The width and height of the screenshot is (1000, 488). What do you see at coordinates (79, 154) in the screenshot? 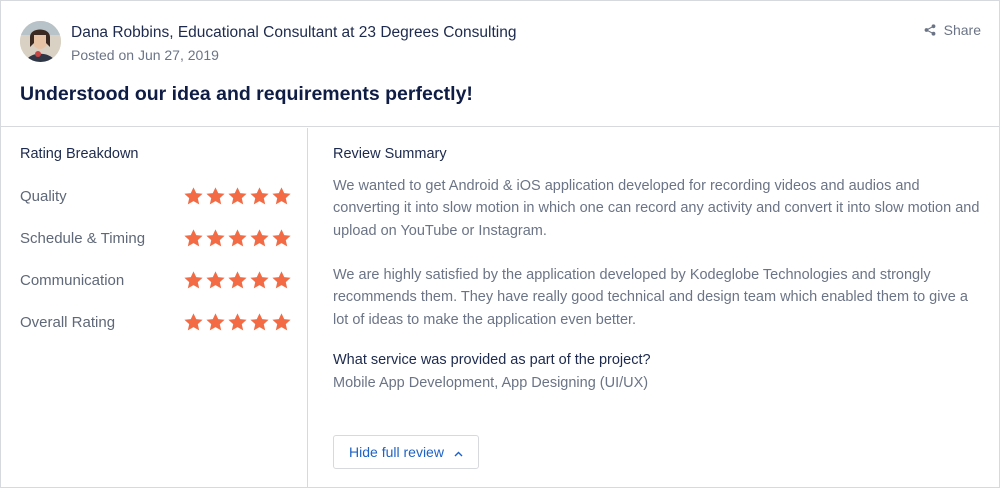
I see `rating-breakdown-heading: Rating Breakdown` at bounding box center [79, 154].